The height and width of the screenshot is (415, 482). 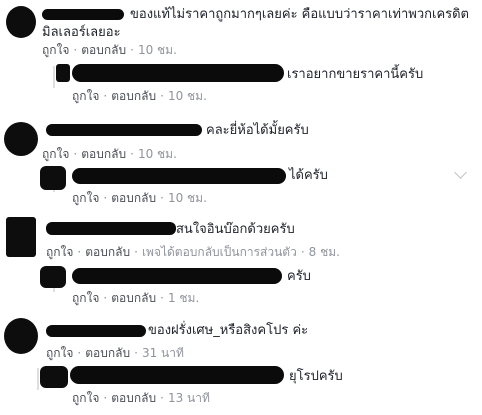 What do you see at coordinates (183, 298) in the screenshot?
I see `timestamp: 1 ชม.` at bounding box center [183, 298].